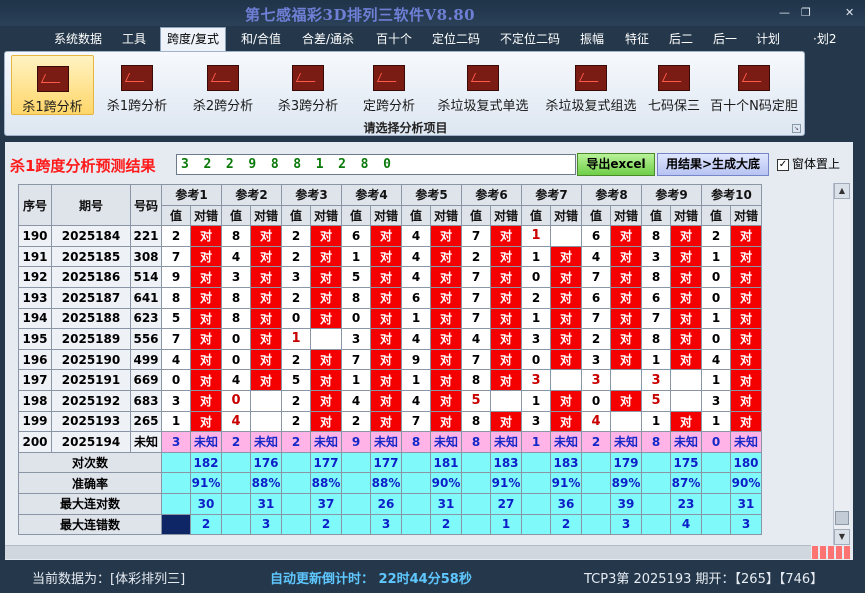 This screenshot has width=865, height=593. I want to click on menu-features: 特征, so click(637, 38).